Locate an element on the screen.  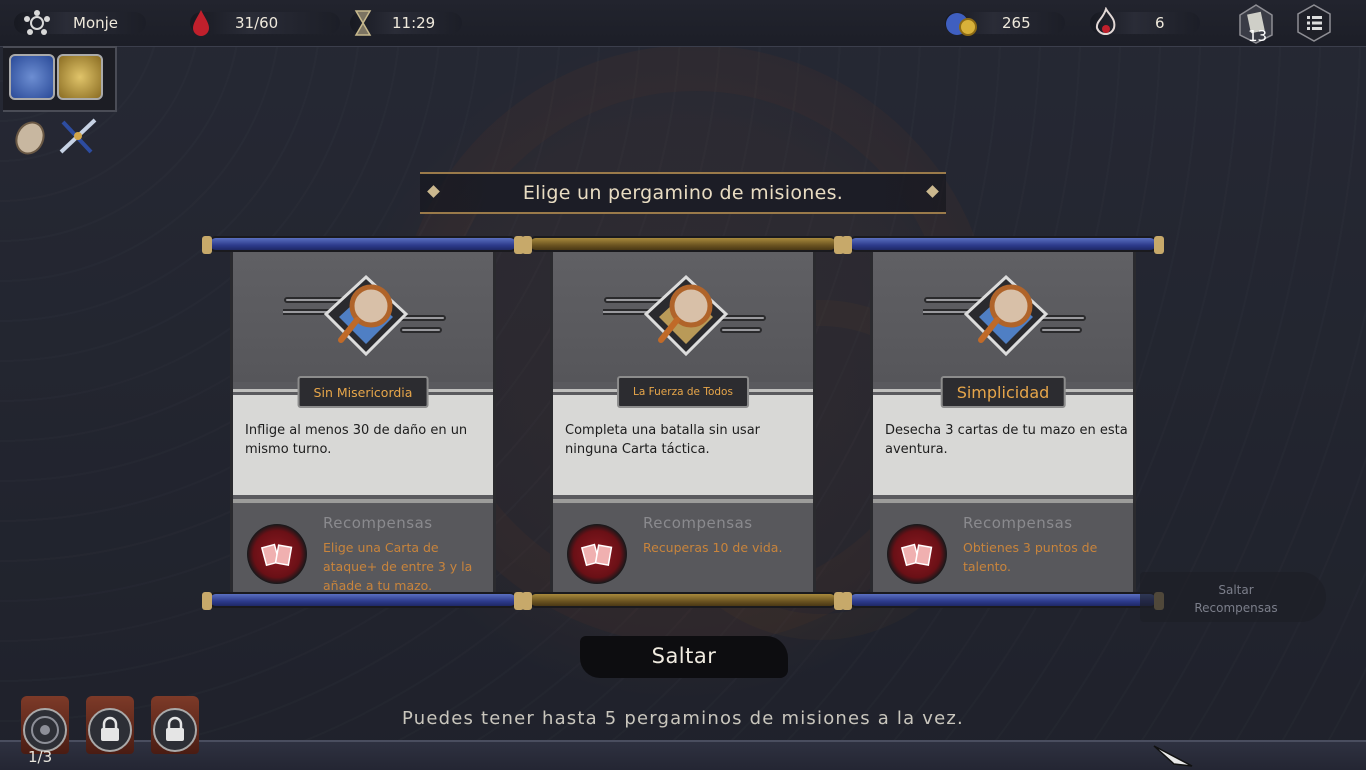
menu-button is located at coordinates (1314, 23).